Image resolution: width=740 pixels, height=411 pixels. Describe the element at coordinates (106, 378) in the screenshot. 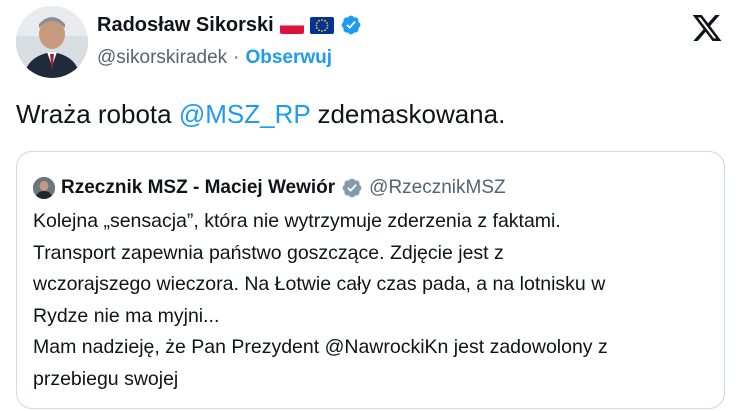

I see `quoted-text-line: przebiegu swojej` at that location.